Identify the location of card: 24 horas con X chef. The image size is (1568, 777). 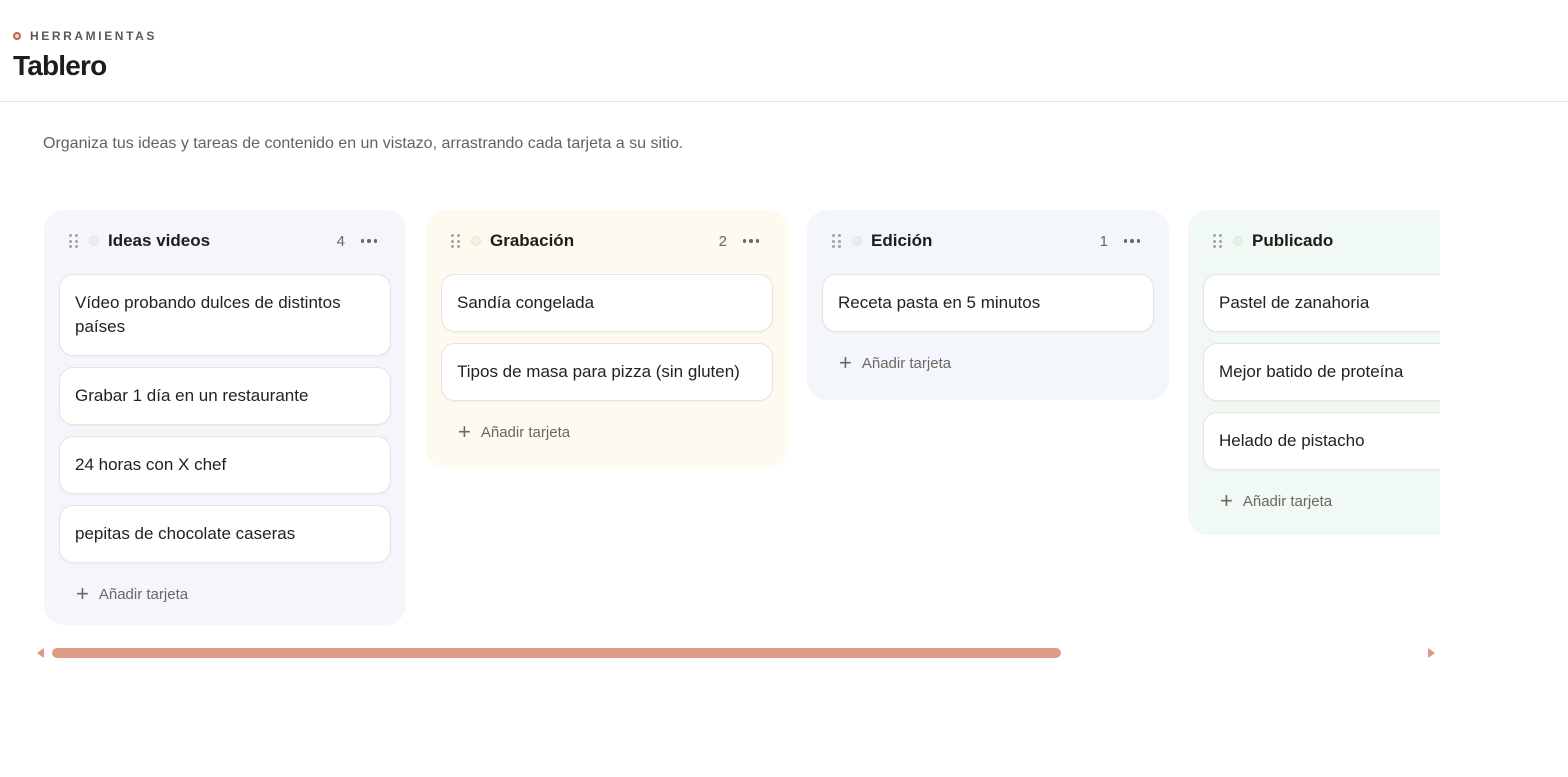
(225, 465).